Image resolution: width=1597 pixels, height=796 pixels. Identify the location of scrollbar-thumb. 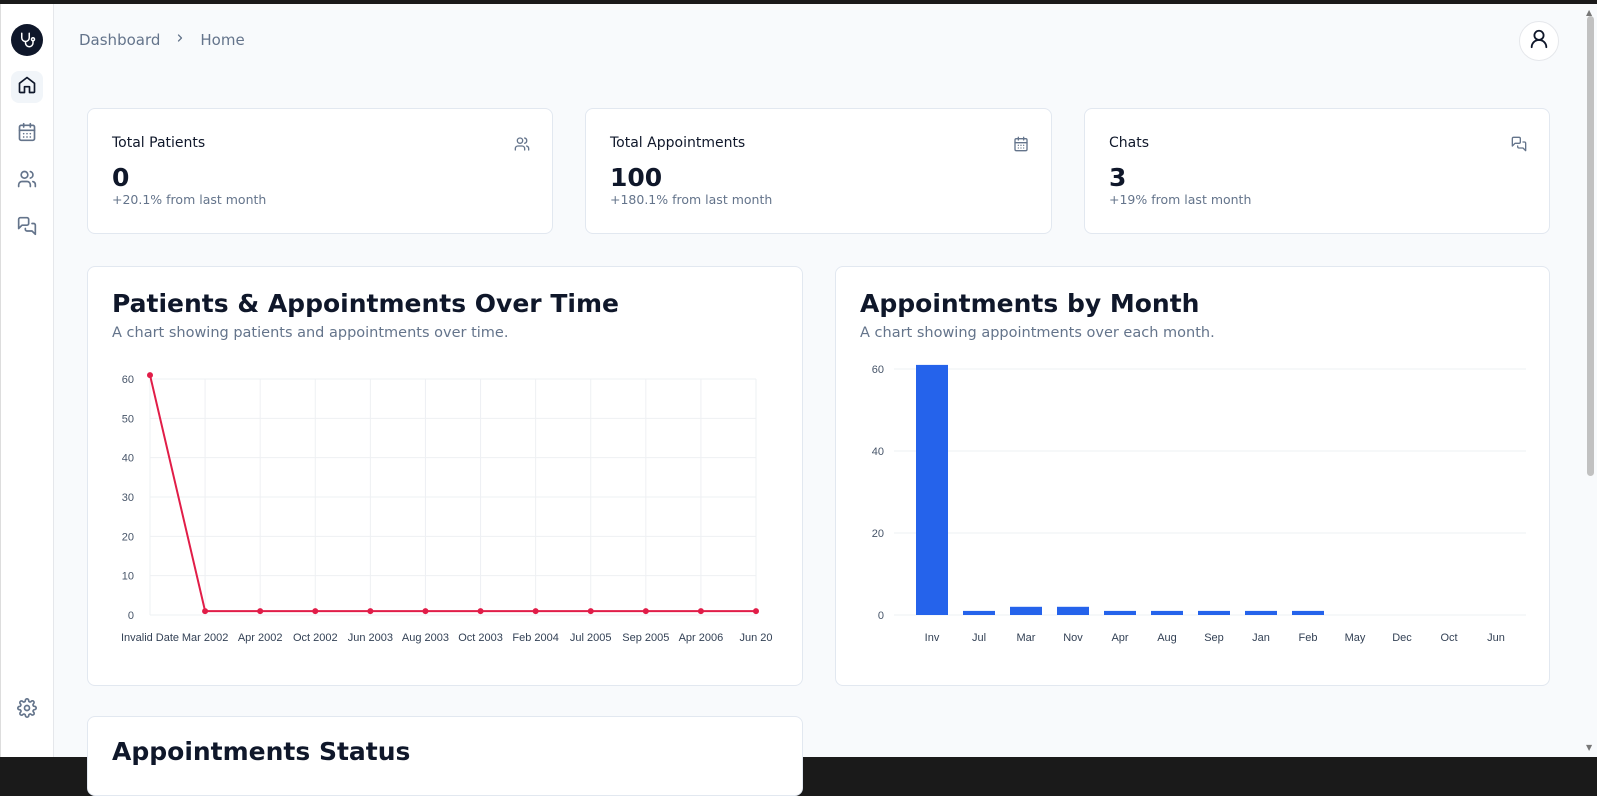
(1590, 246).